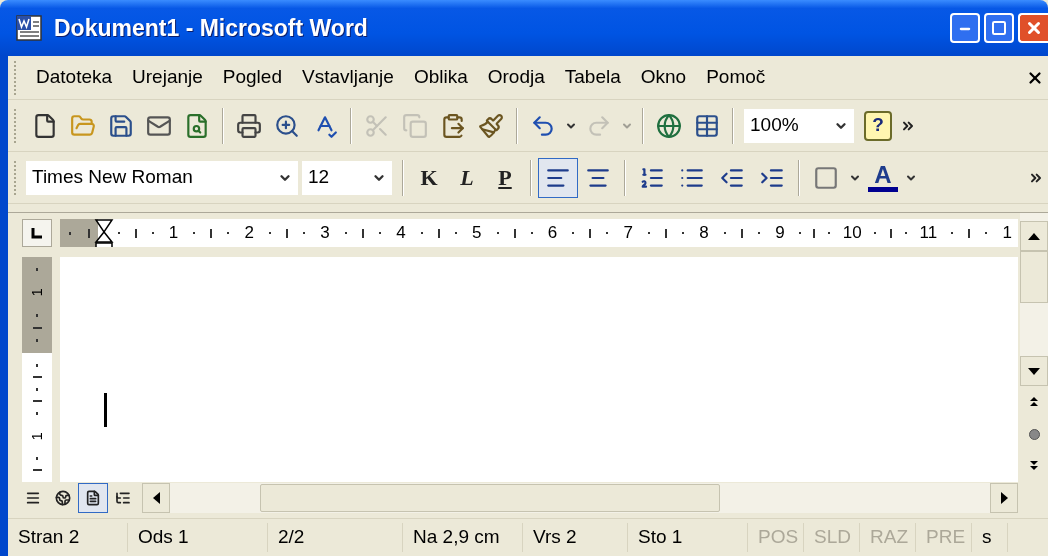 The height and width of the screenshot is (556, 1048). What do you see at coordinates (505, 177) in the screenshot?
I see `underline-button: P` at bounding box center [505, 177].